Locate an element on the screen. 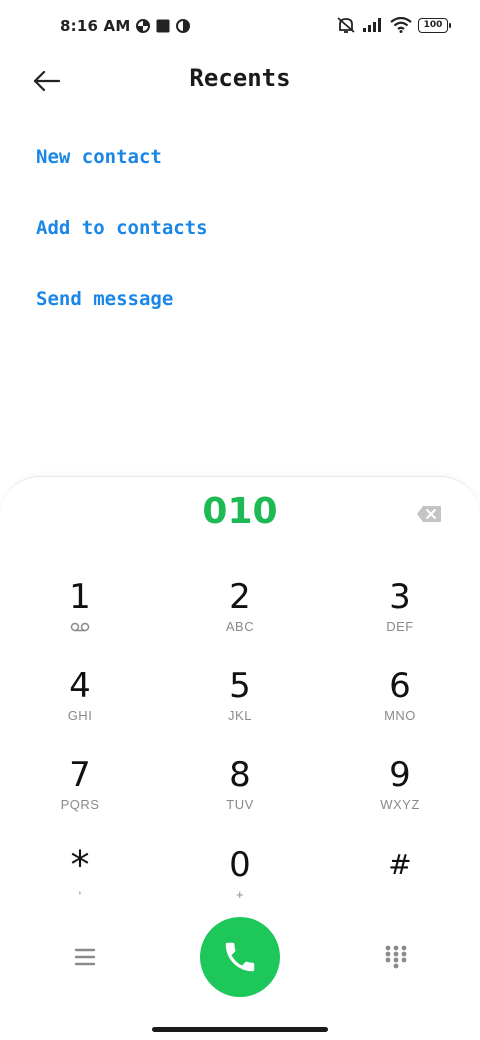  phone-icon is located at coordinates (240, 957).